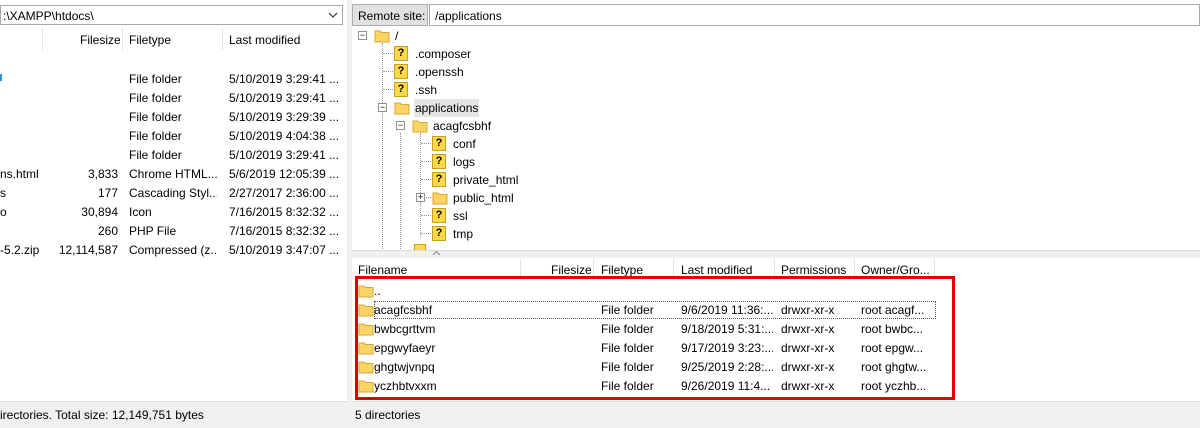 This screenshot has width=1200, height=428. What do you see at coordinates (48, 16) in the screenshot?
I see `local-path-text: :\XAMPP\htdocs\` at bounding box center [48, 16].